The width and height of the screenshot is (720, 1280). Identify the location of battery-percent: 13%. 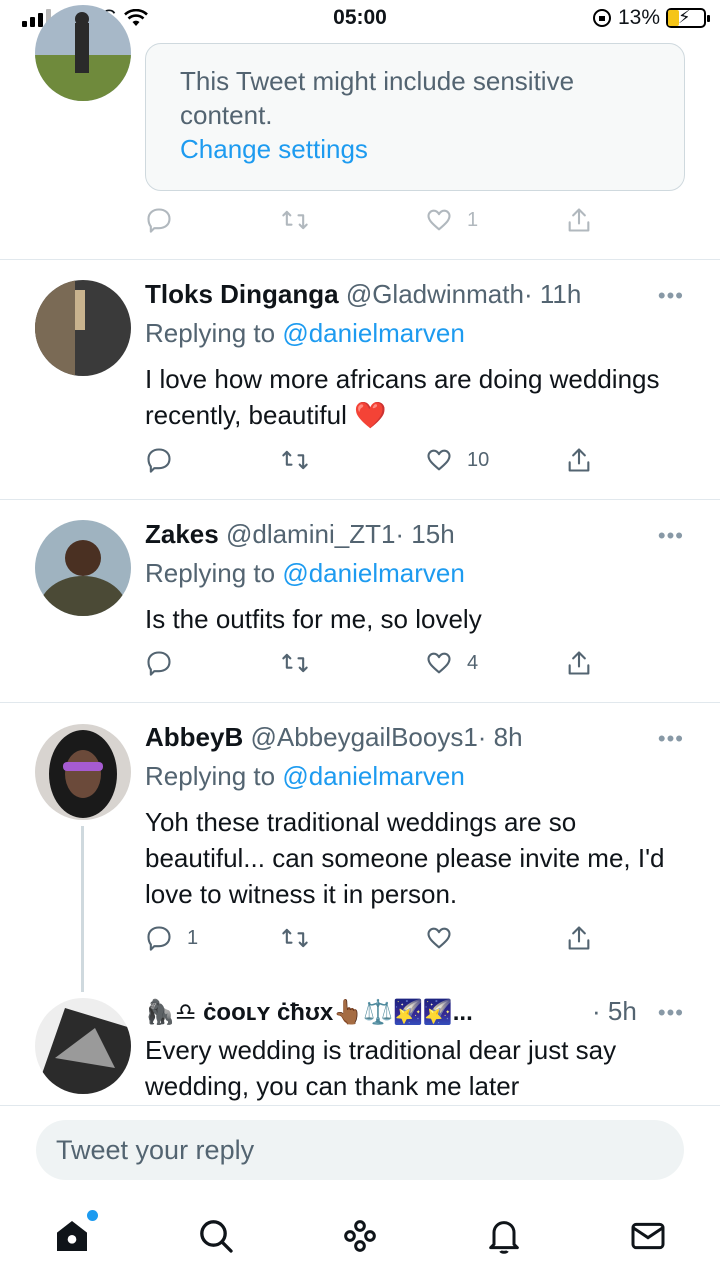
(638, 17).